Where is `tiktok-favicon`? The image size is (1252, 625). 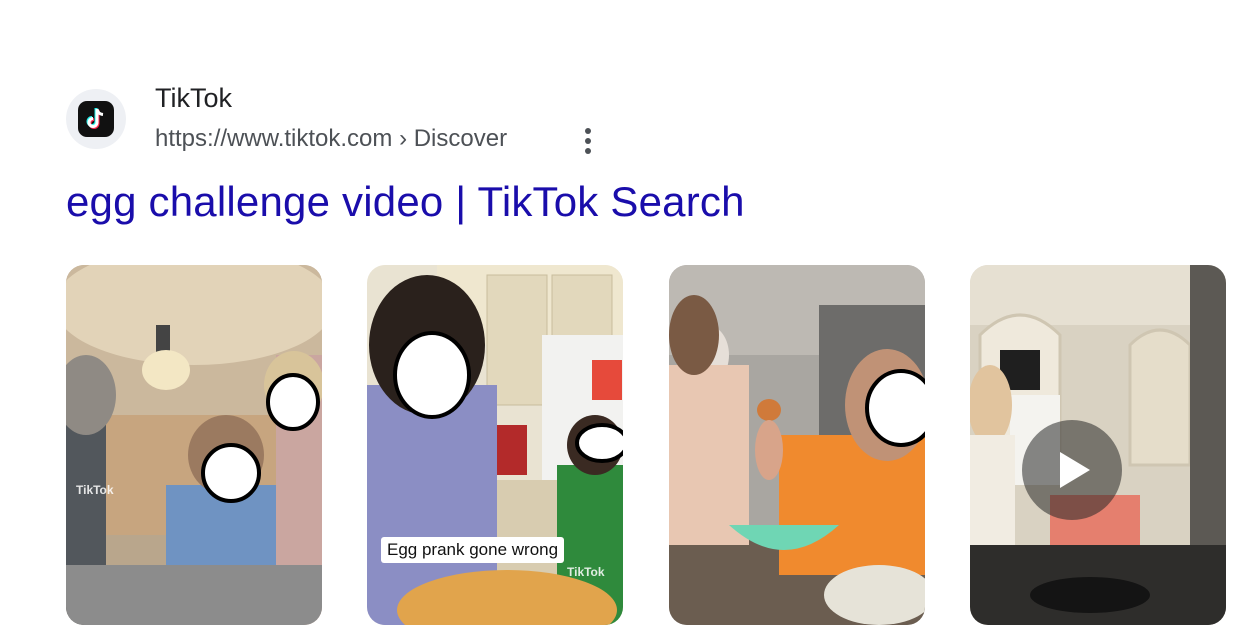 tiktok-favicon is located at coordinates (96, 119).